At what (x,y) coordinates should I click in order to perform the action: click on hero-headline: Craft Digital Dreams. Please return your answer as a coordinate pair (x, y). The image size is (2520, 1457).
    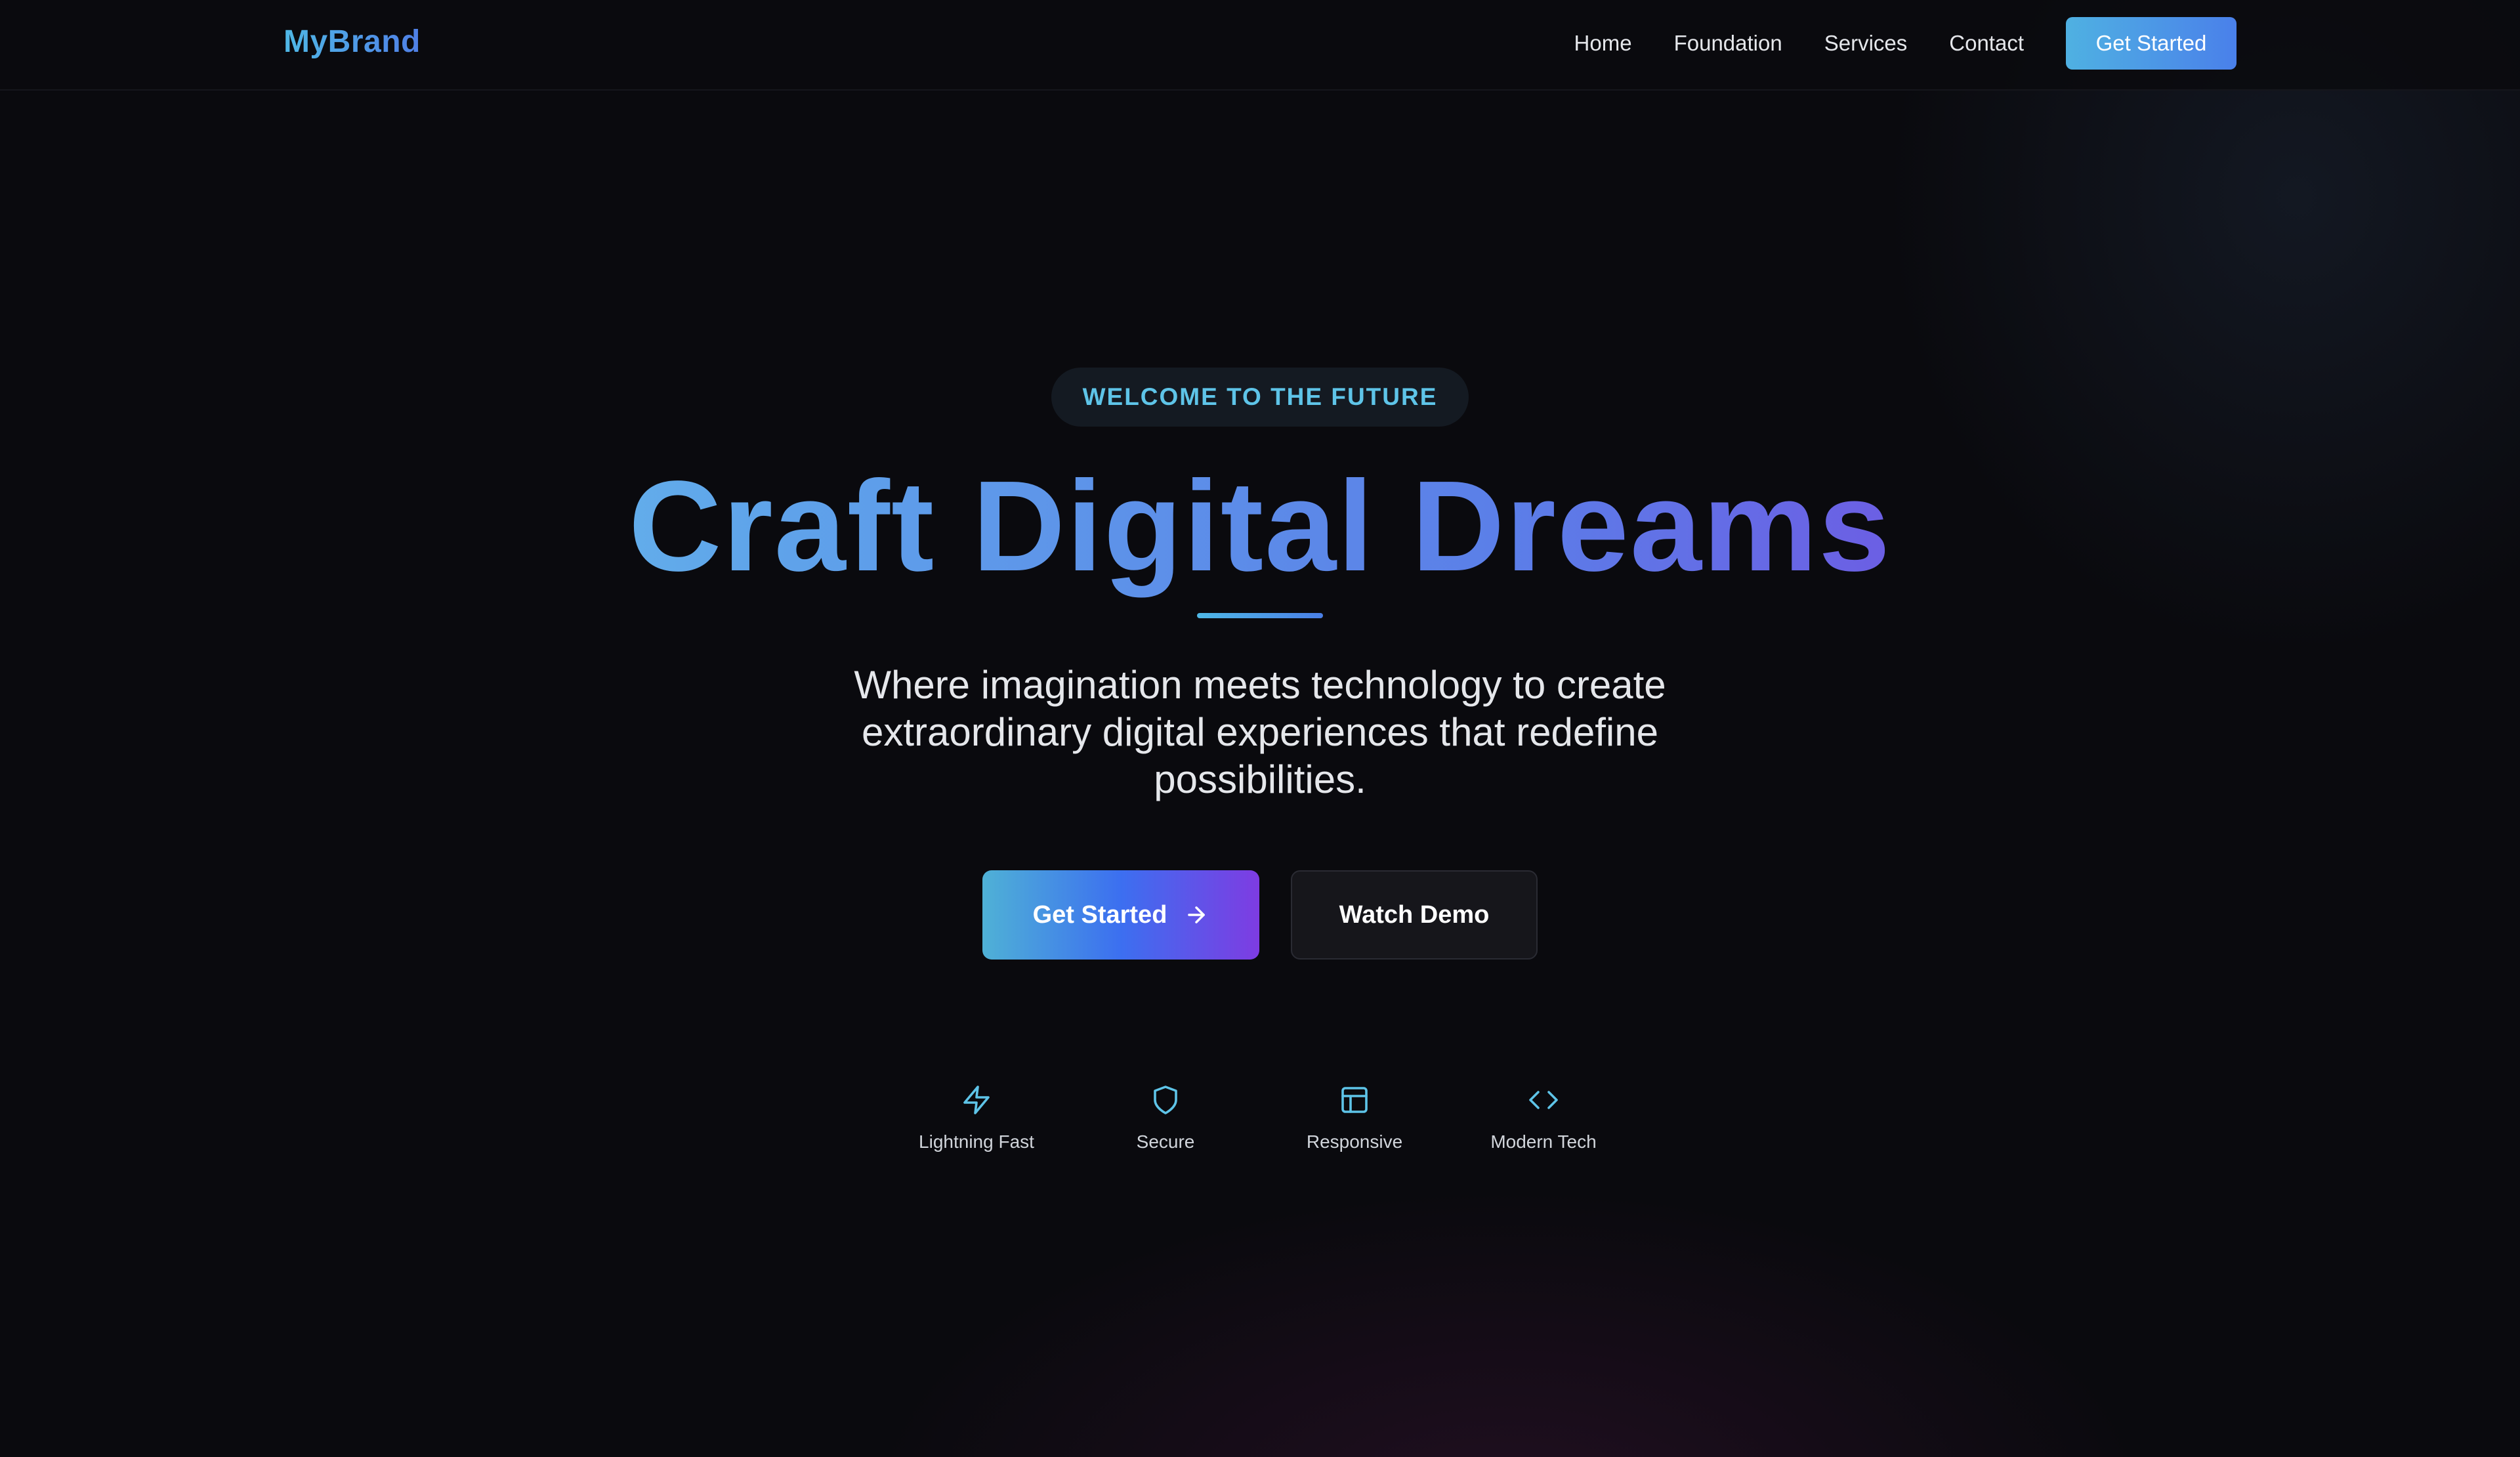
    Looking at the image, I should click on (1260, 526).